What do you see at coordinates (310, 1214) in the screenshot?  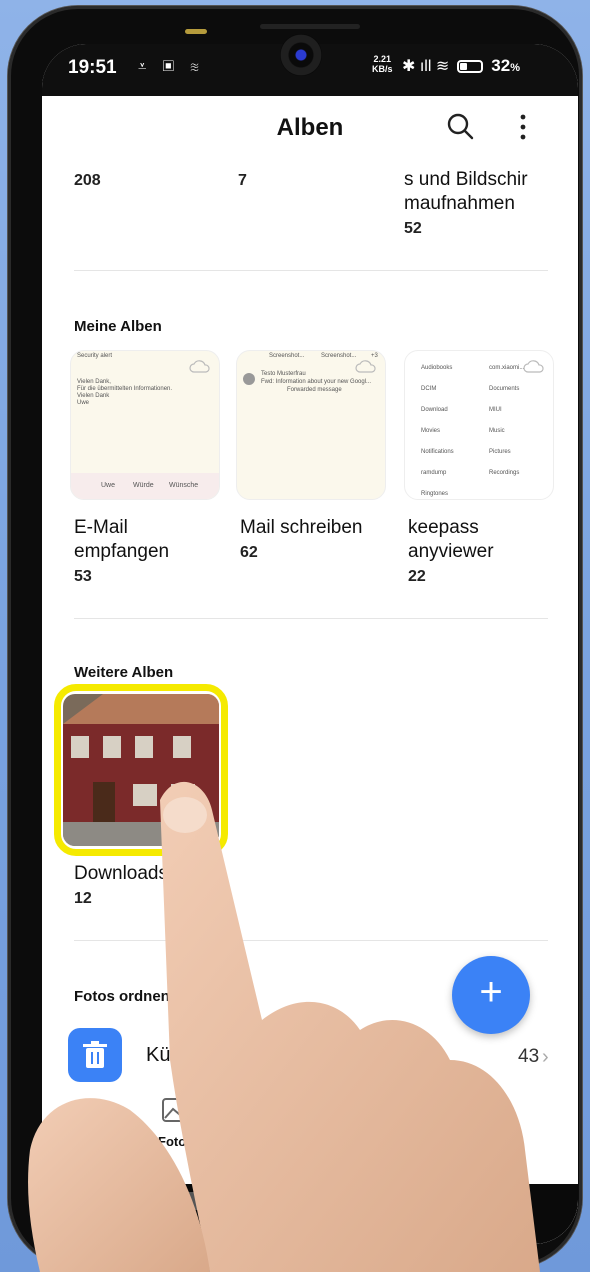 I see `system-navigation-bar` at bounding box center [310, 1214].